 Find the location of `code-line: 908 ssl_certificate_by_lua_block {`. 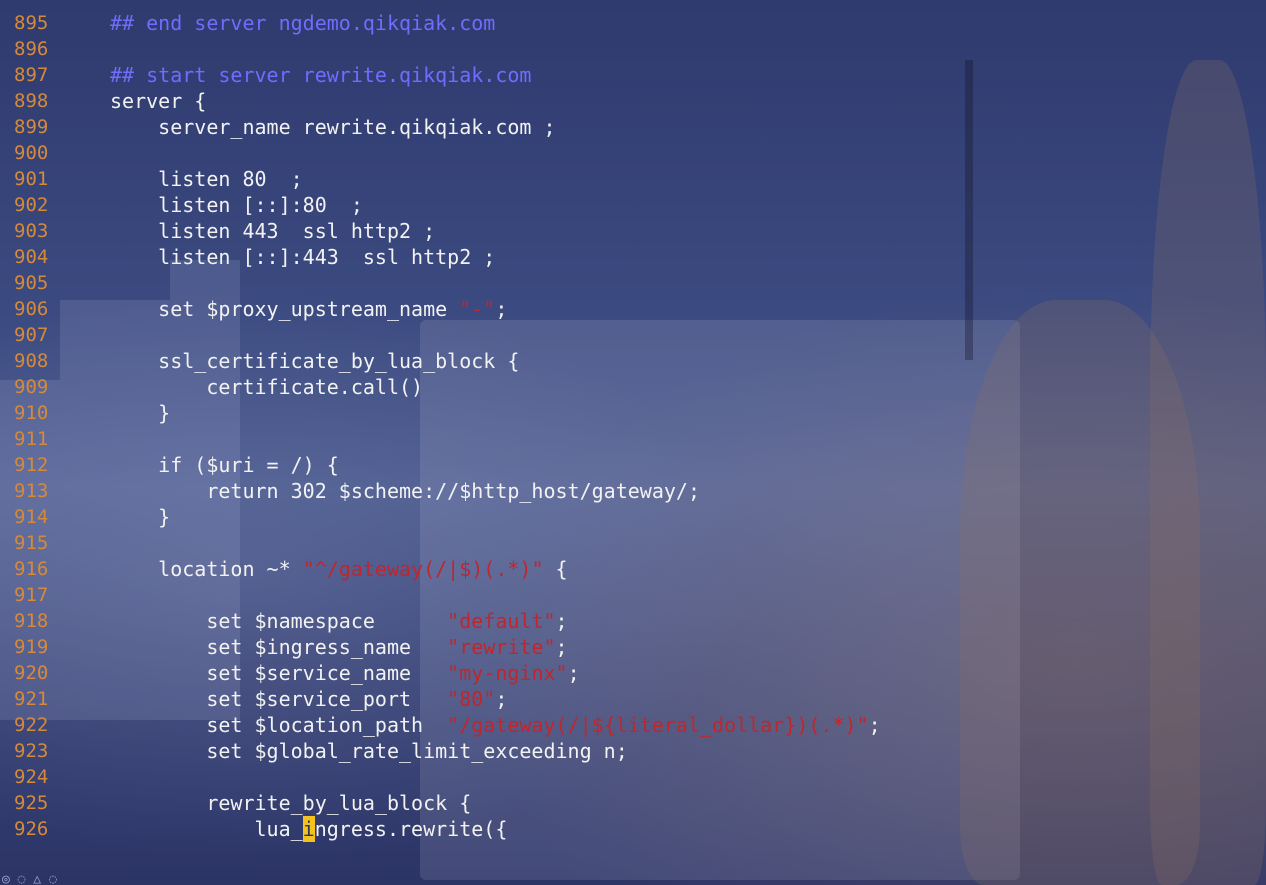

code-line: 908 ssl_certificate_by_lua_block { is located at coordinates (633, 361).